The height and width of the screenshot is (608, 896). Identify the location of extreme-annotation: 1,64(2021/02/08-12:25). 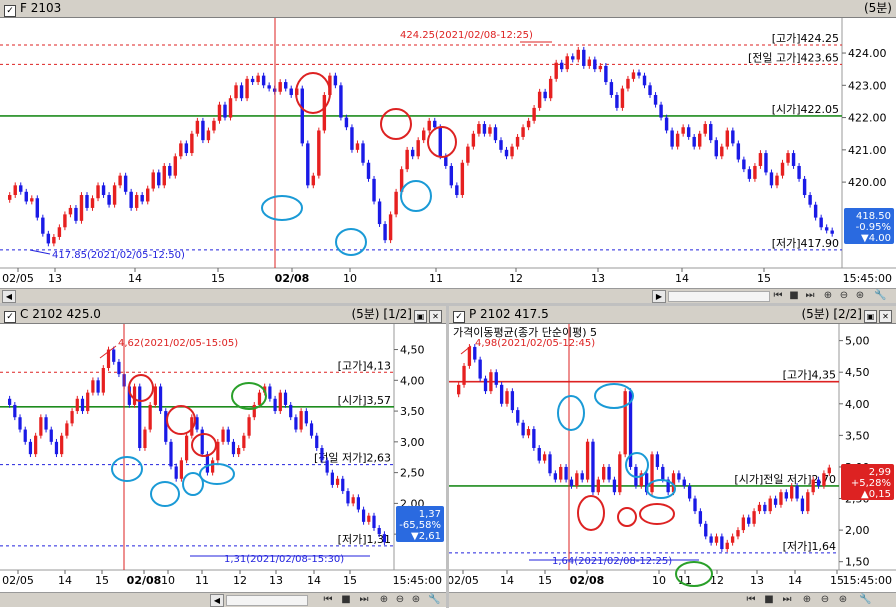
(612, 561).